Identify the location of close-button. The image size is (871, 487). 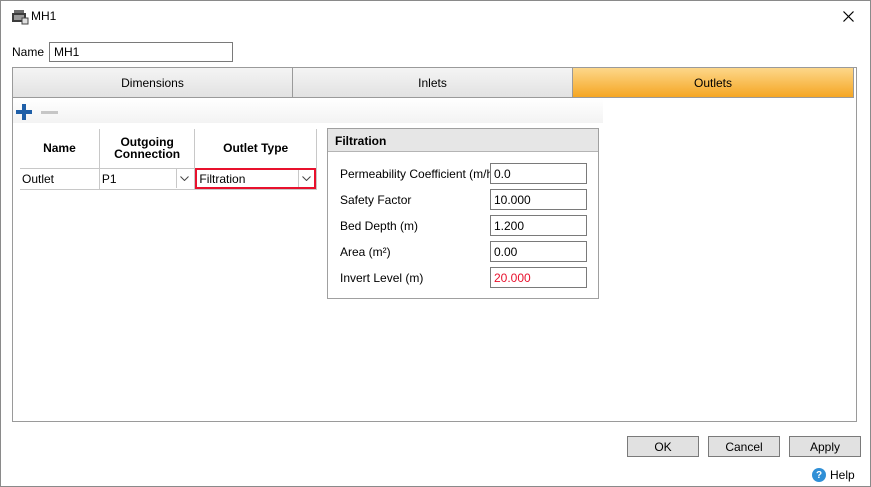
(848, 16).